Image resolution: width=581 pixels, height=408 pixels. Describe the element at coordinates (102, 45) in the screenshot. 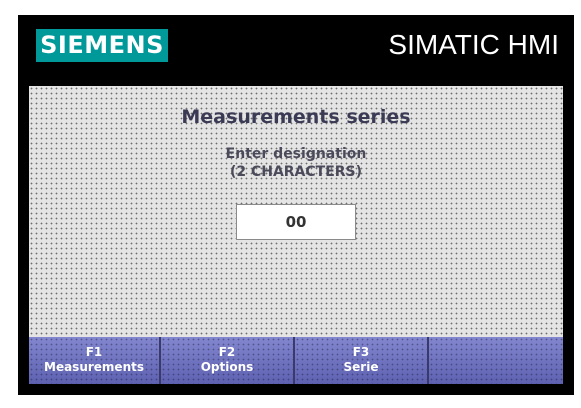

I see `siemens-logo: SIEMENS` at that location.